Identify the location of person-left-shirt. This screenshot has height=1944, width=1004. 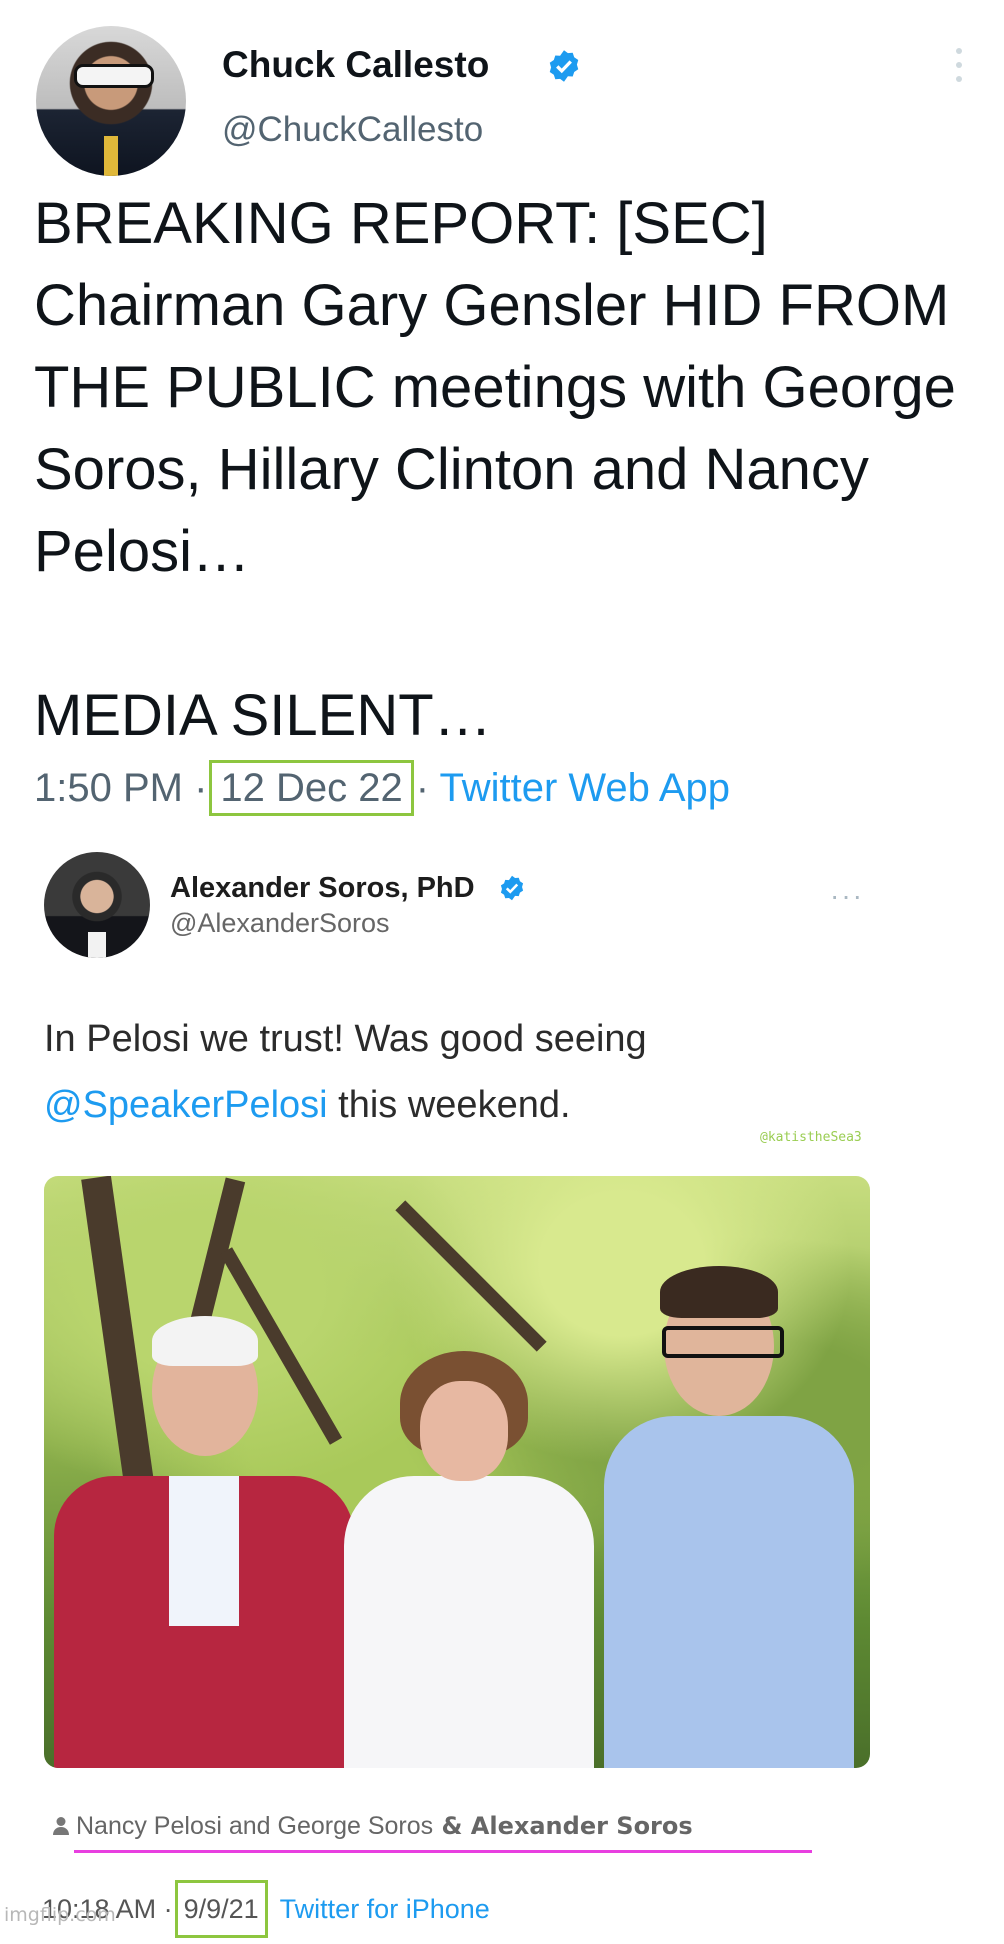
(204, 1551).